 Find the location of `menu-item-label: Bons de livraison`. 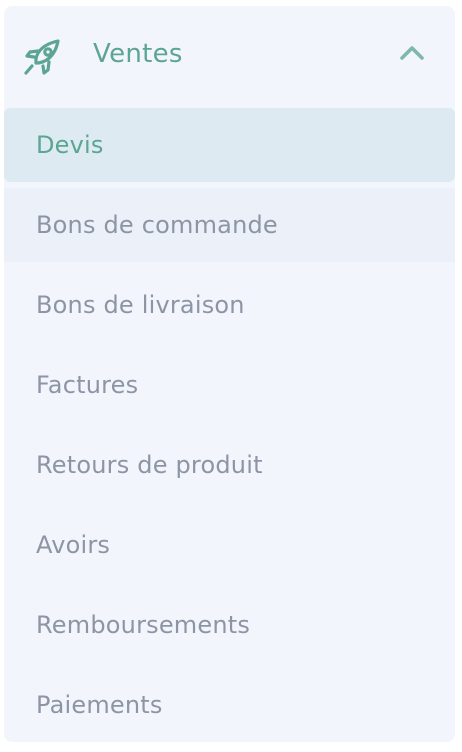

menu-item-label: Bons de livraison is located at coordinates (140, 305).